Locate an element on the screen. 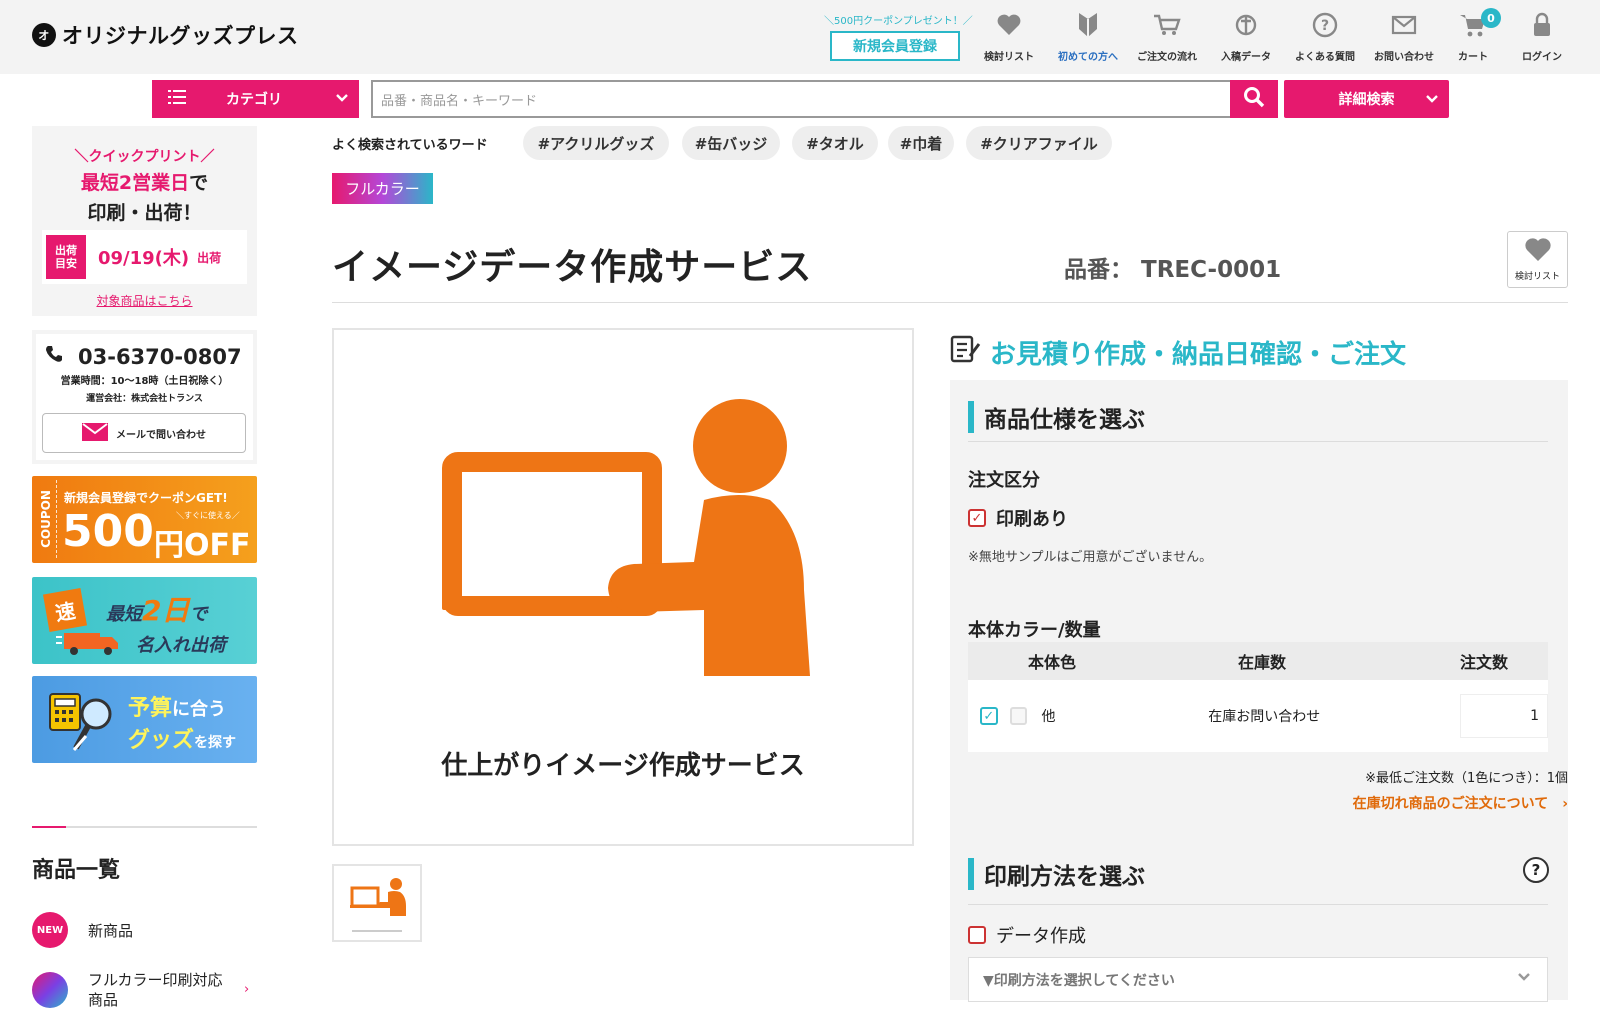 This screenshot has width=1600, height=1010. question-icon: ? is located at coordinates (1325, 25).